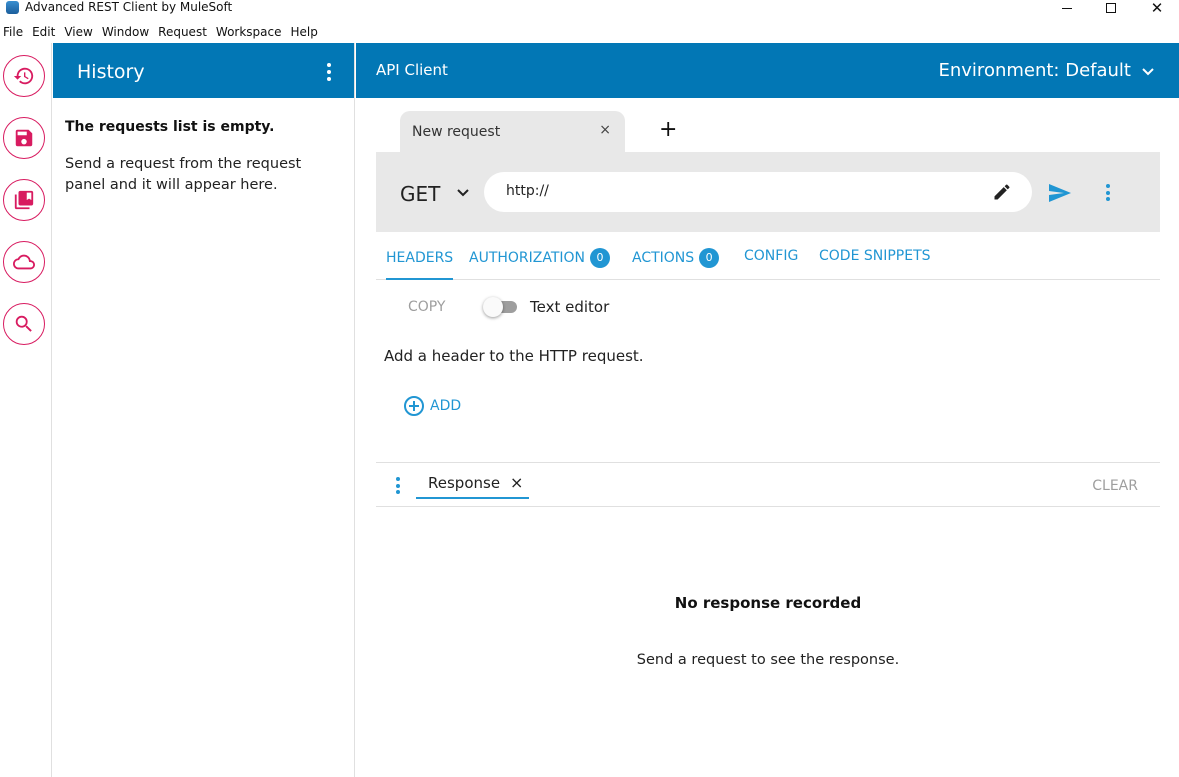 Image resolution: width=1179 pixels, height=777 pixels. Describe the element at coordinates (12, 7) in the screenshot. I see `app-logo-icon` at that location.